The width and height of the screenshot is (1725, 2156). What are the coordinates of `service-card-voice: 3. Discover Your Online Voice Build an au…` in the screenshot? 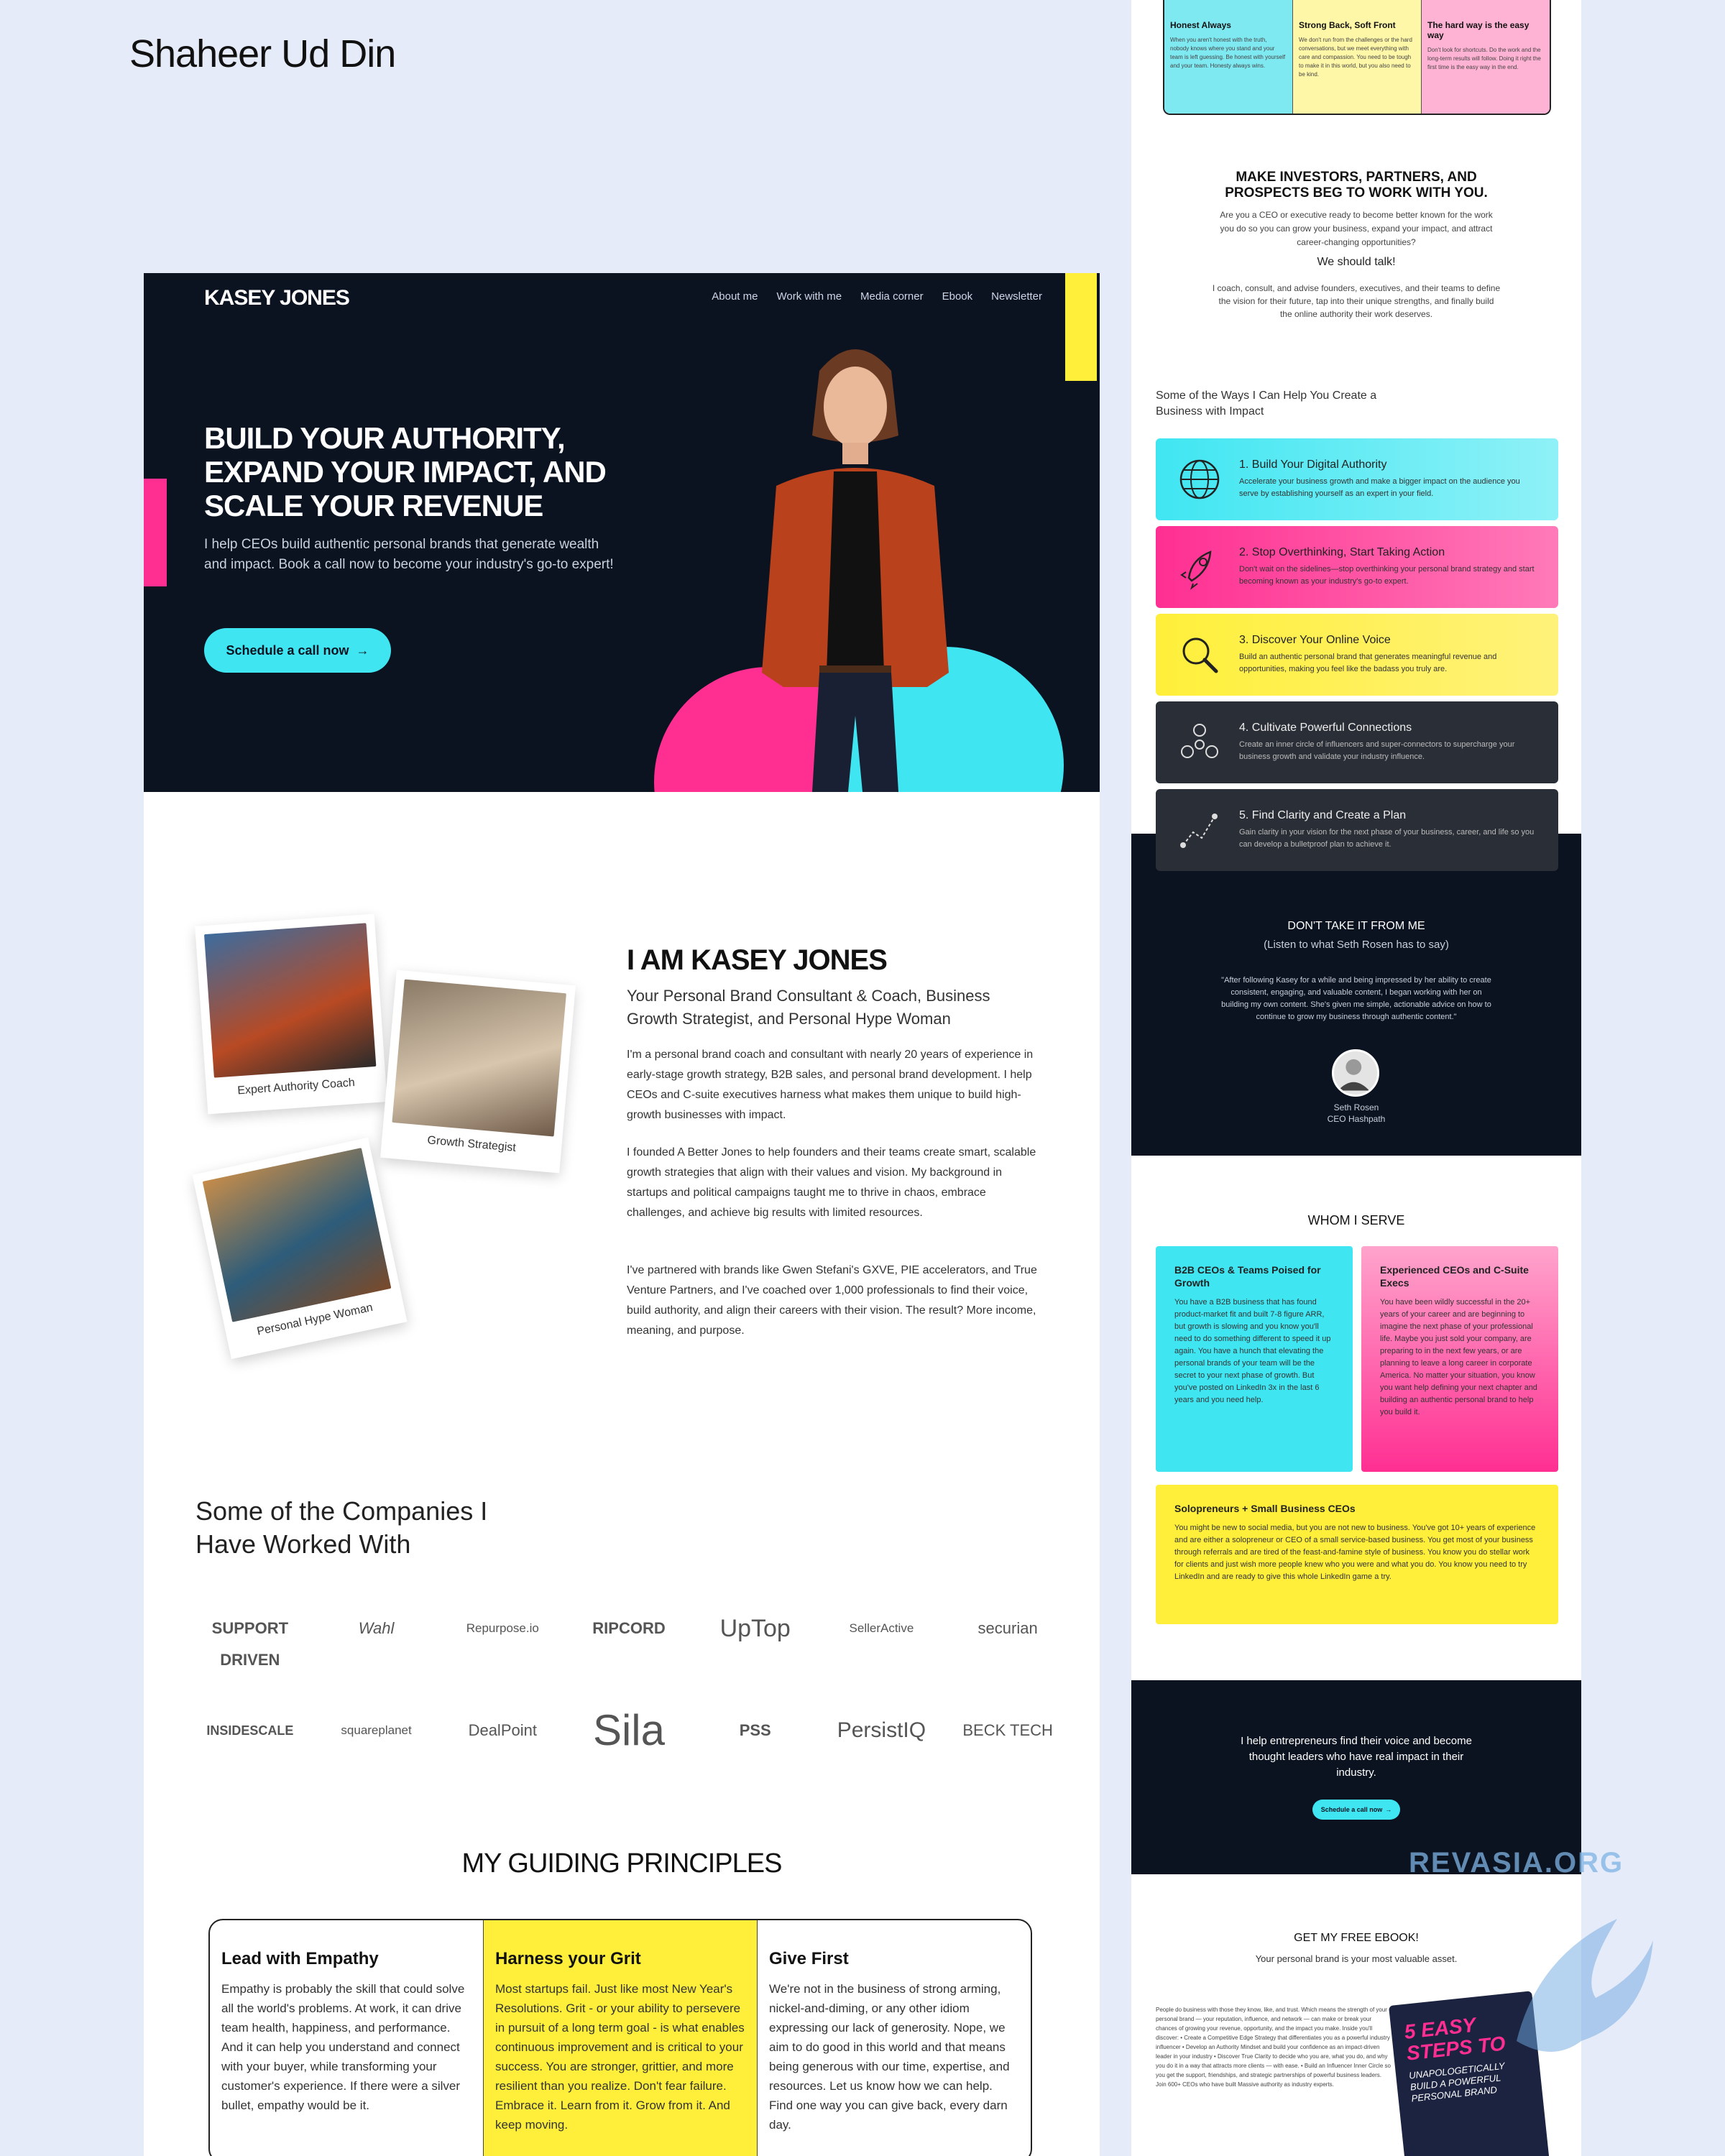 It's located at (1357, 655).